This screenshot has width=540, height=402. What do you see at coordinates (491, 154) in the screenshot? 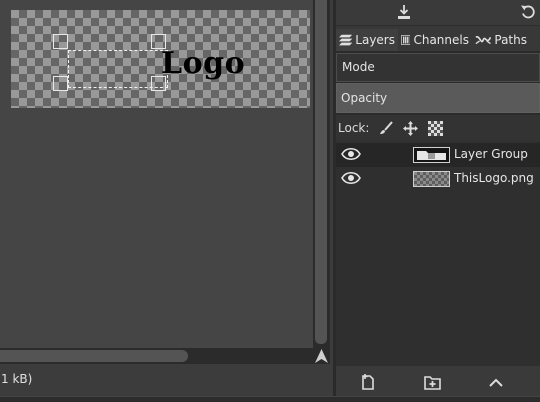
I see `layer-name: Layer Group` at bounding box center [491, 154].